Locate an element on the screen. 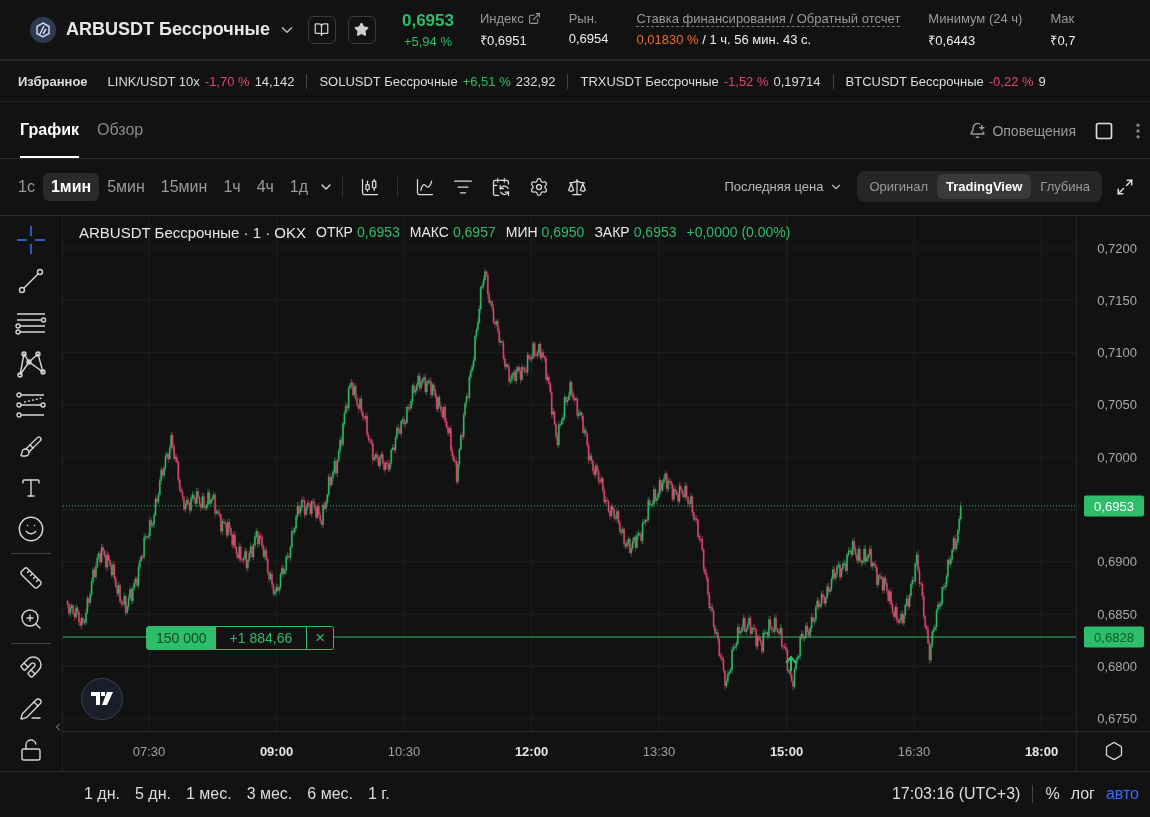 This screenshot has width=1150, height=817. stat-value: 0,6954 is located at coordinates (588, 38).